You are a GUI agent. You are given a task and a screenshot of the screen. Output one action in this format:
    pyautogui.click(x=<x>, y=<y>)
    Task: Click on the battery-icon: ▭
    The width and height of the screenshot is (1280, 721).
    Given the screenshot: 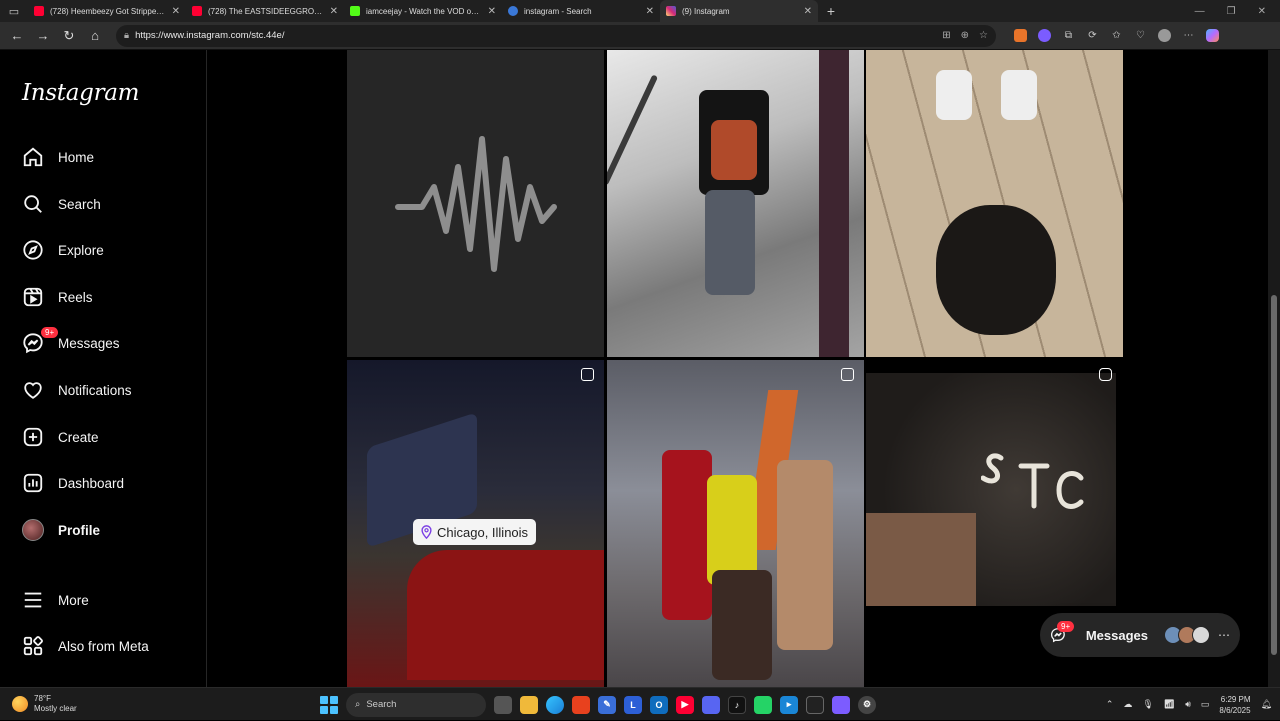 What is the action you would take?
    pyautogui.click(x=1205, y=704)
    